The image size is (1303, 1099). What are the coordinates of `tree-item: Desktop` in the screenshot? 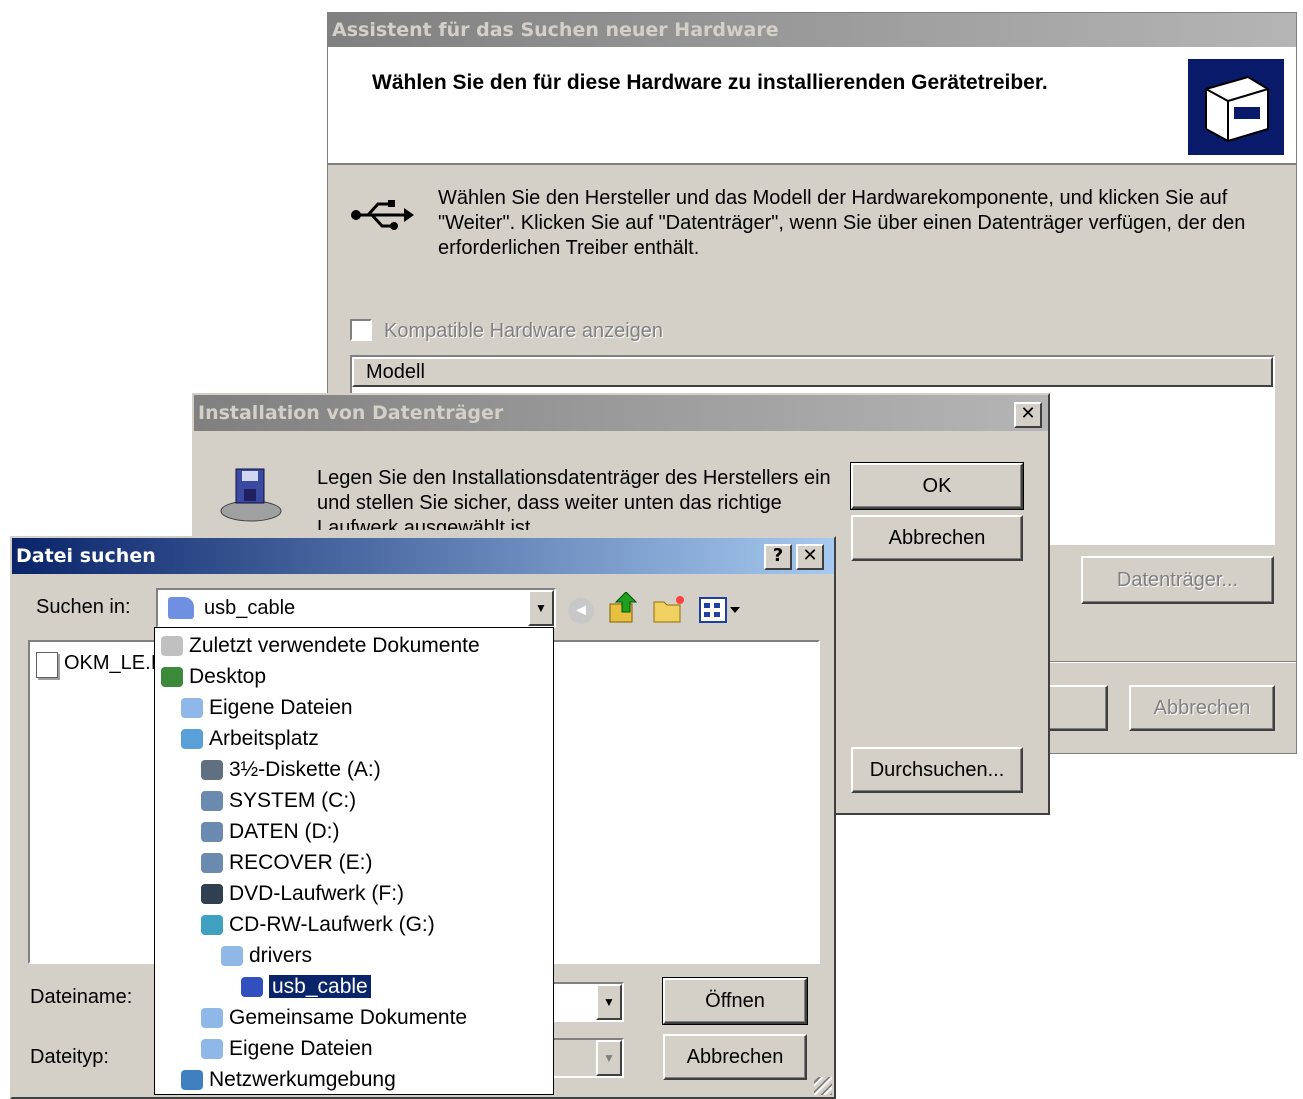 It's located at (213, 676).